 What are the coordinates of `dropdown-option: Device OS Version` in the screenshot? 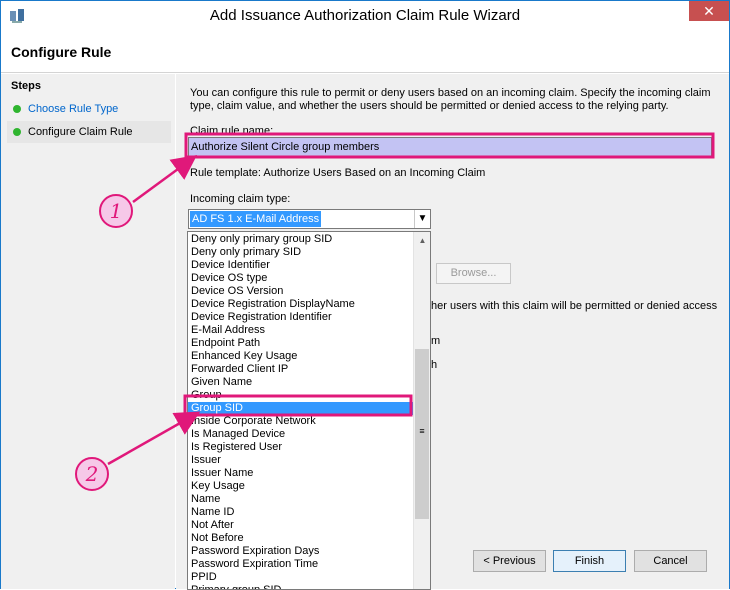 It's located at (301, 291).